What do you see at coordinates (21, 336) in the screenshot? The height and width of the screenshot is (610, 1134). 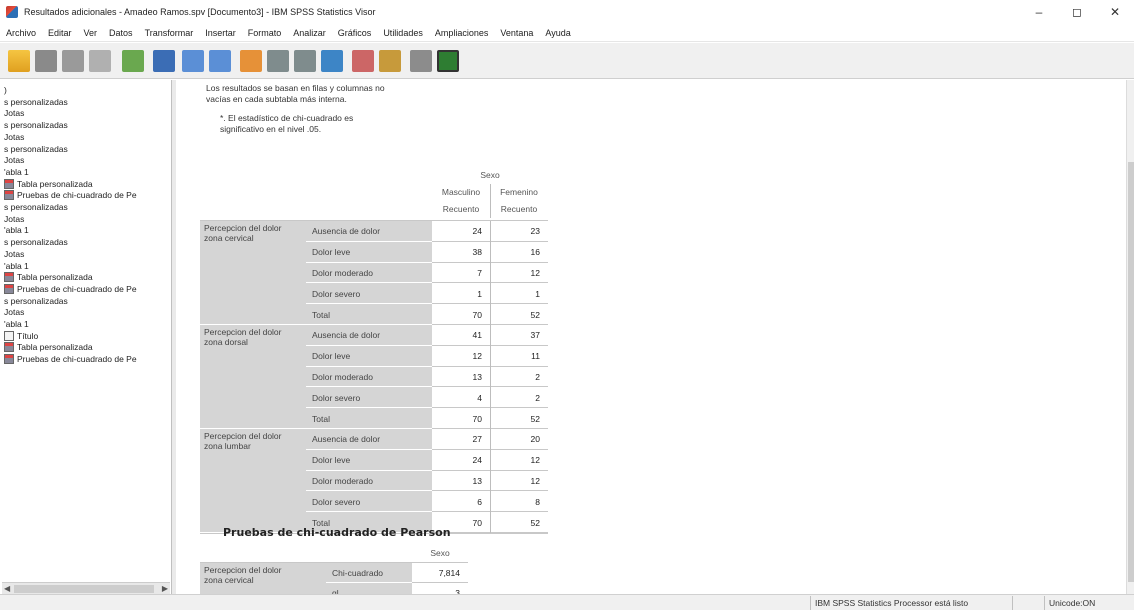 I see `outline-item: Título` at bounding box center [21, 336].